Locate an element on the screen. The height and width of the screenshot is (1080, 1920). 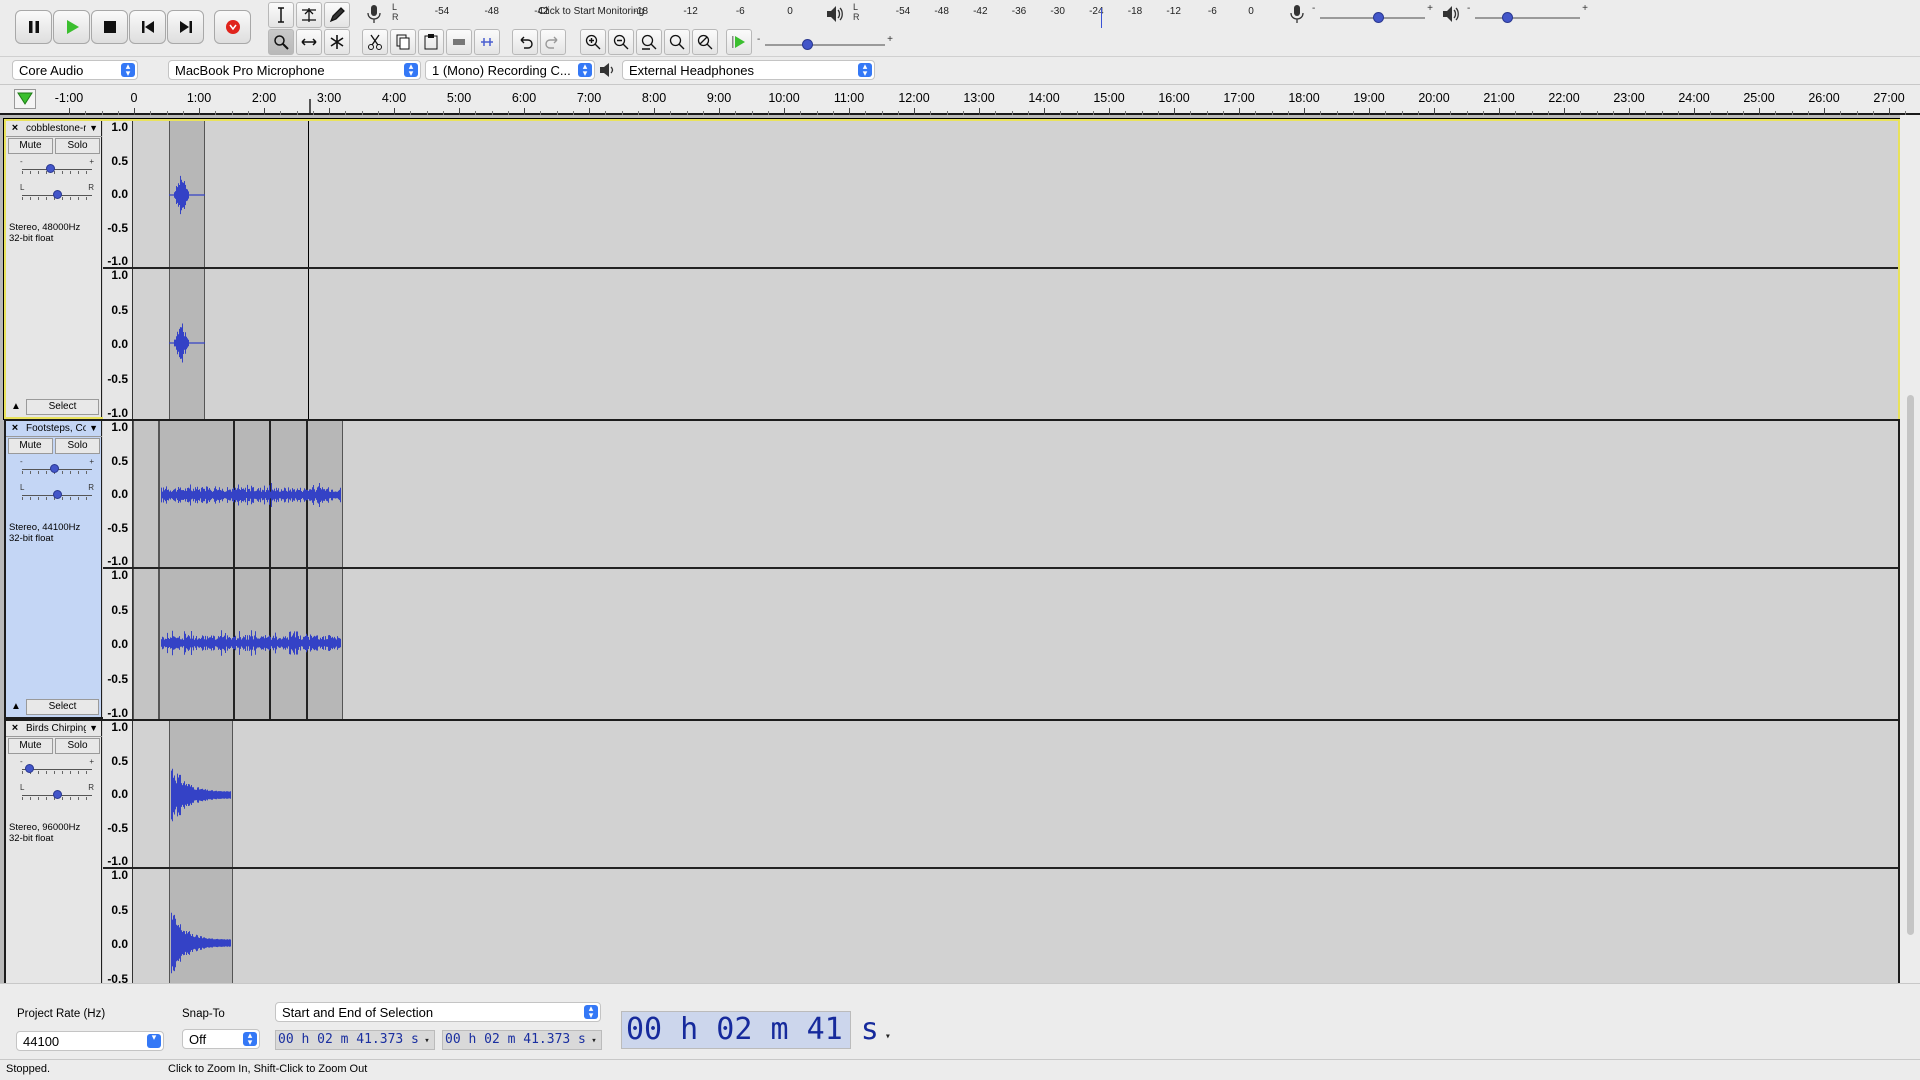
audio-position-time: 00 h 02 m 41 s ▾ is located at coordinates (756, 1030).